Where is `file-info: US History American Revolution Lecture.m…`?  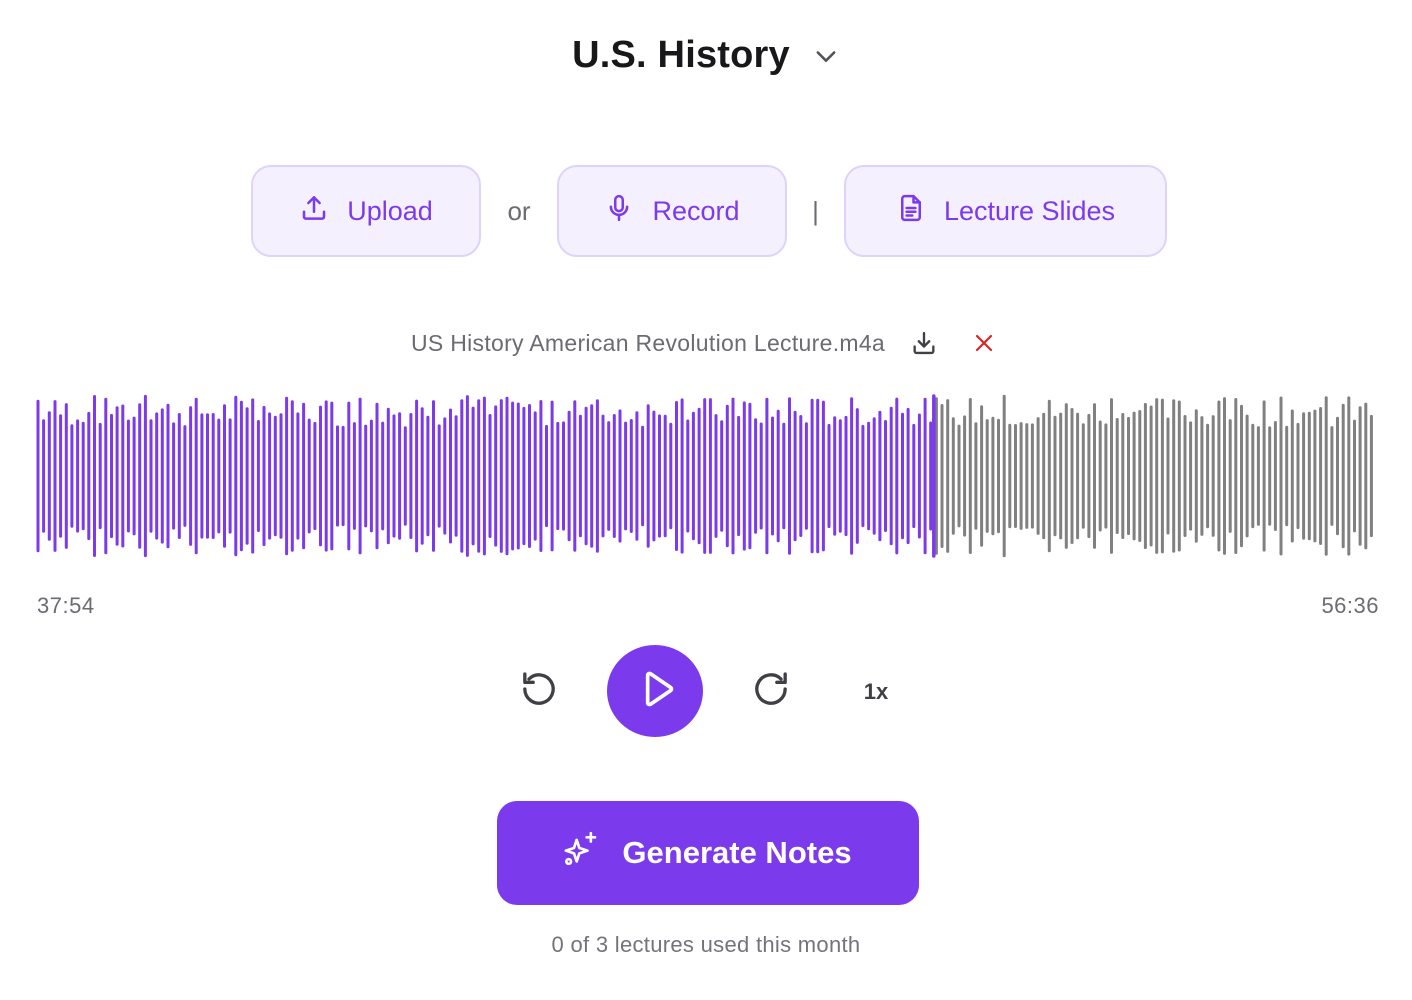 file-info: US History American Revolution Lecture.m… is located at coordinates (706, 343).